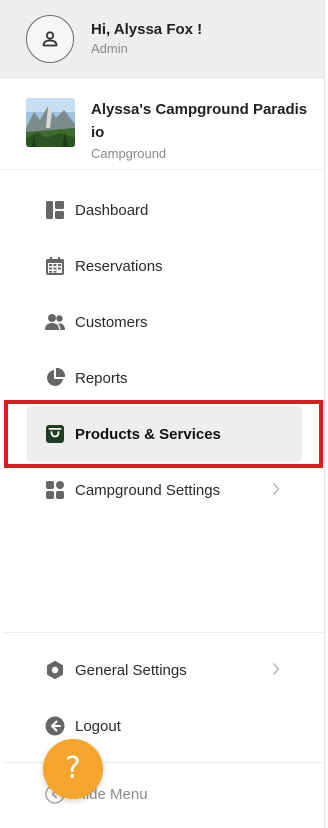 This screenshot has height=828, width=328. I want to click on calendar-icon, so click(55, 266).